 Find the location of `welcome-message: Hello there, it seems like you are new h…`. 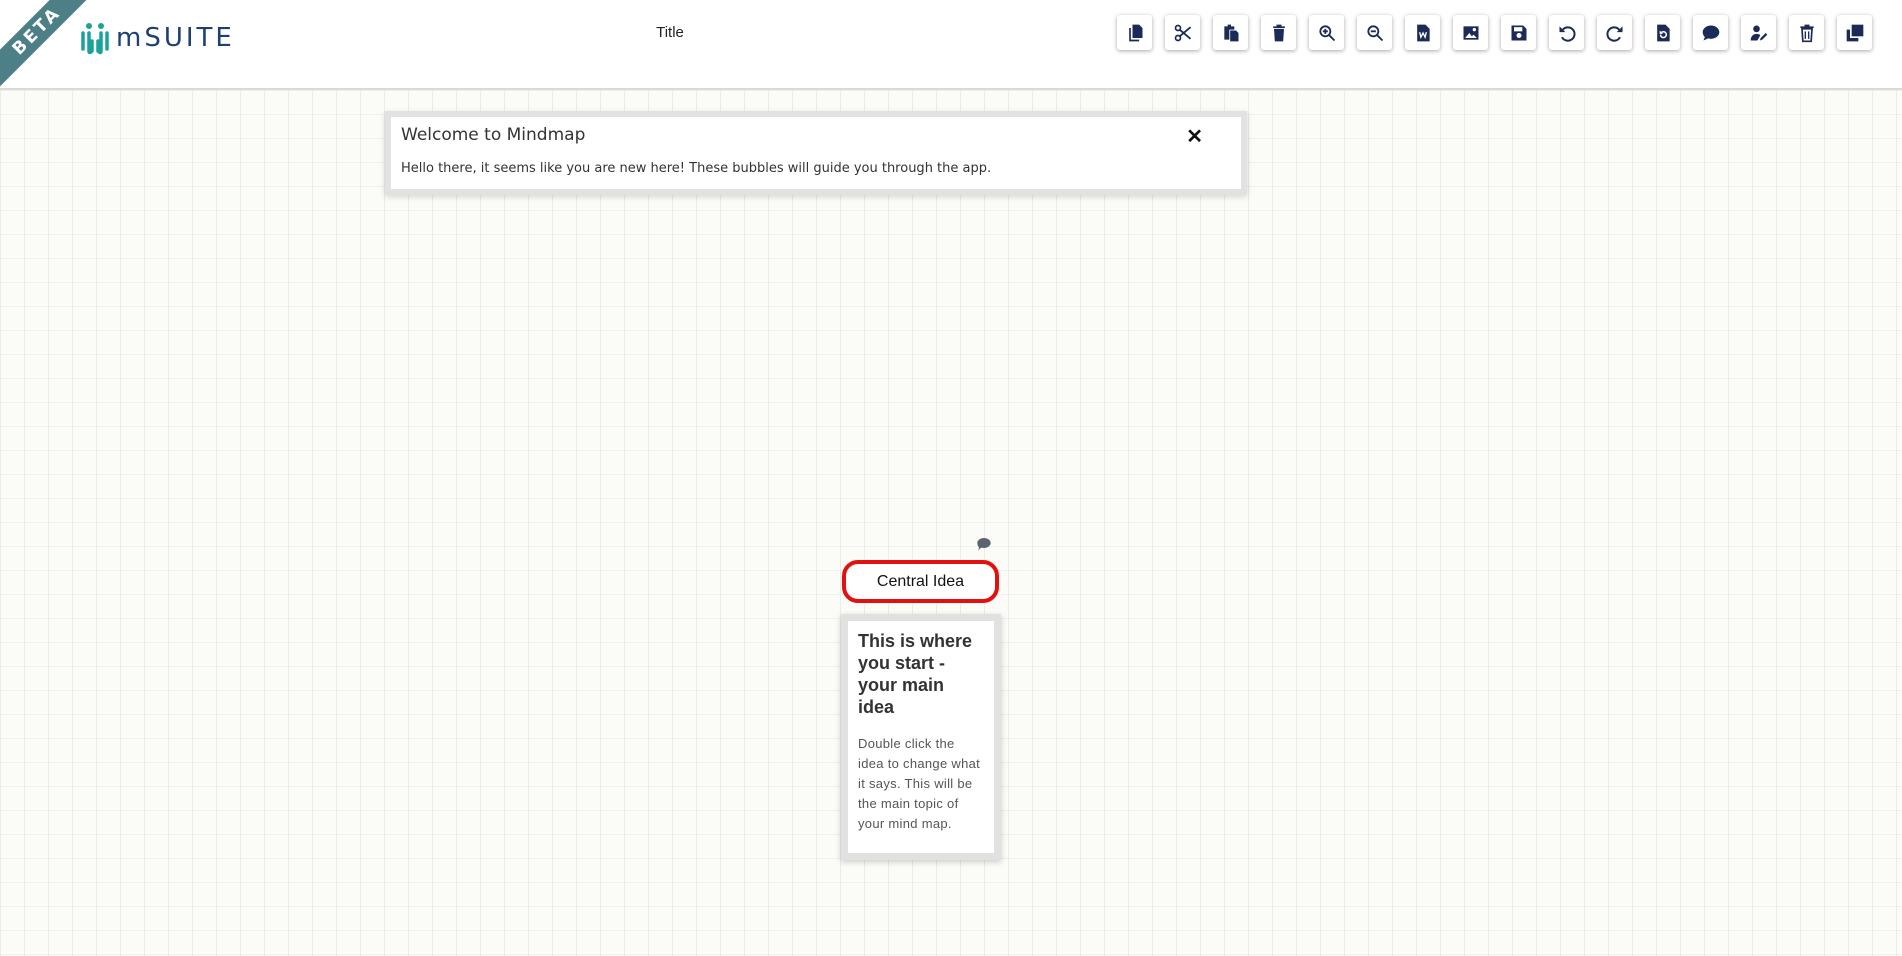

welcome-message: Hello there, it seems like you are new h… is located at coordinates (696, 168).